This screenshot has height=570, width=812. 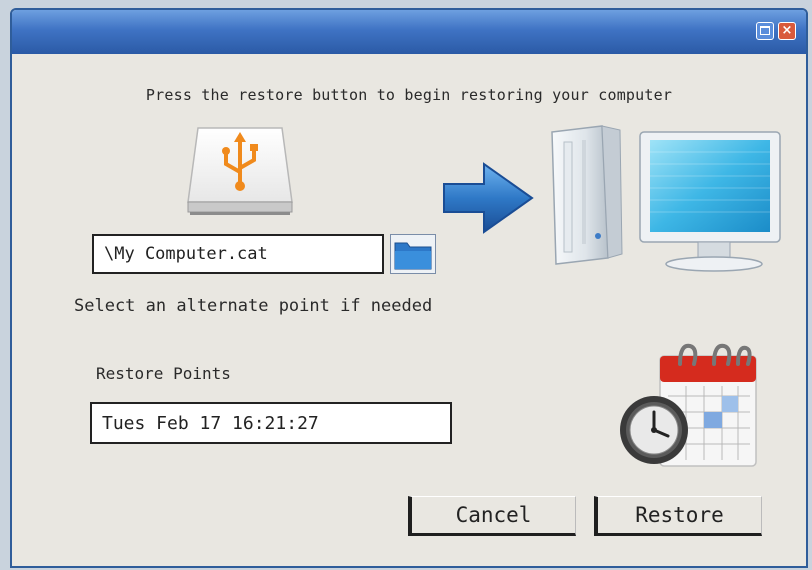 I want to click on restore-point-field: Tues Feb 17 16:21:27, so click(x=271, y=423).